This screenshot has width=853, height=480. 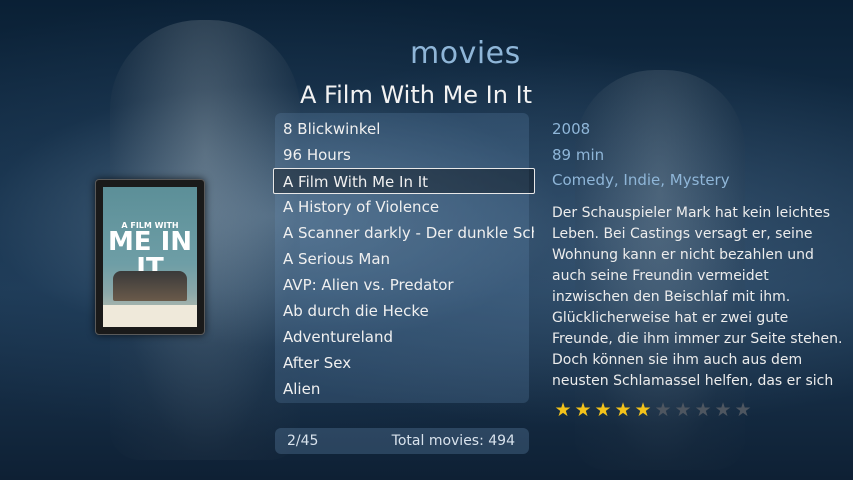 What do you see at coordinates (406, 311) in the screenshot?
I see `list-item: Ab durch die Hecke` at bounding box center [406, 311].